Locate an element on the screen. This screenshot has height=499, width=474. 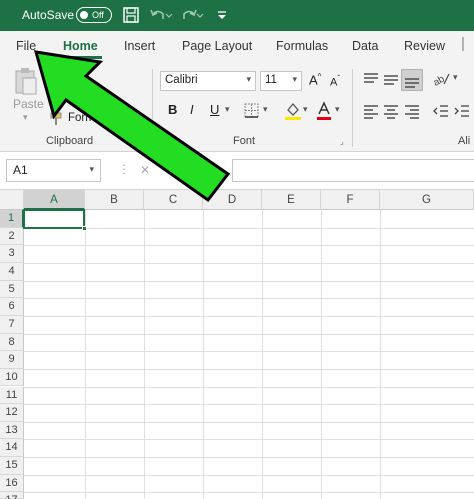
row-header: 9 is located at coordinates (12, 360).